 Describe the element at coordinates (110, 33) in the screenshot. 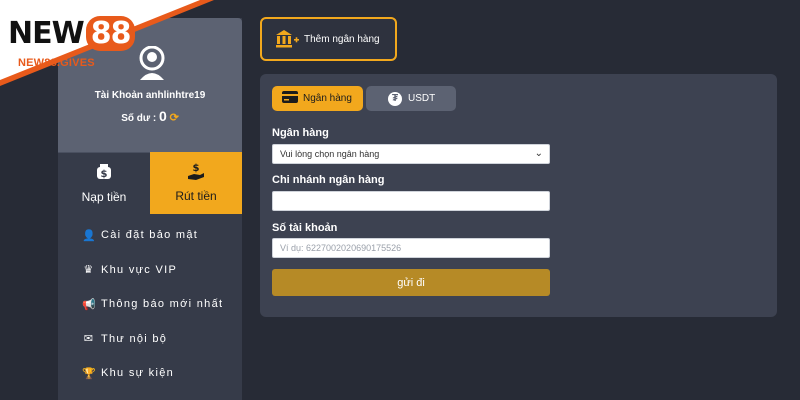

I see `logo-brand-b: 88` at that location.